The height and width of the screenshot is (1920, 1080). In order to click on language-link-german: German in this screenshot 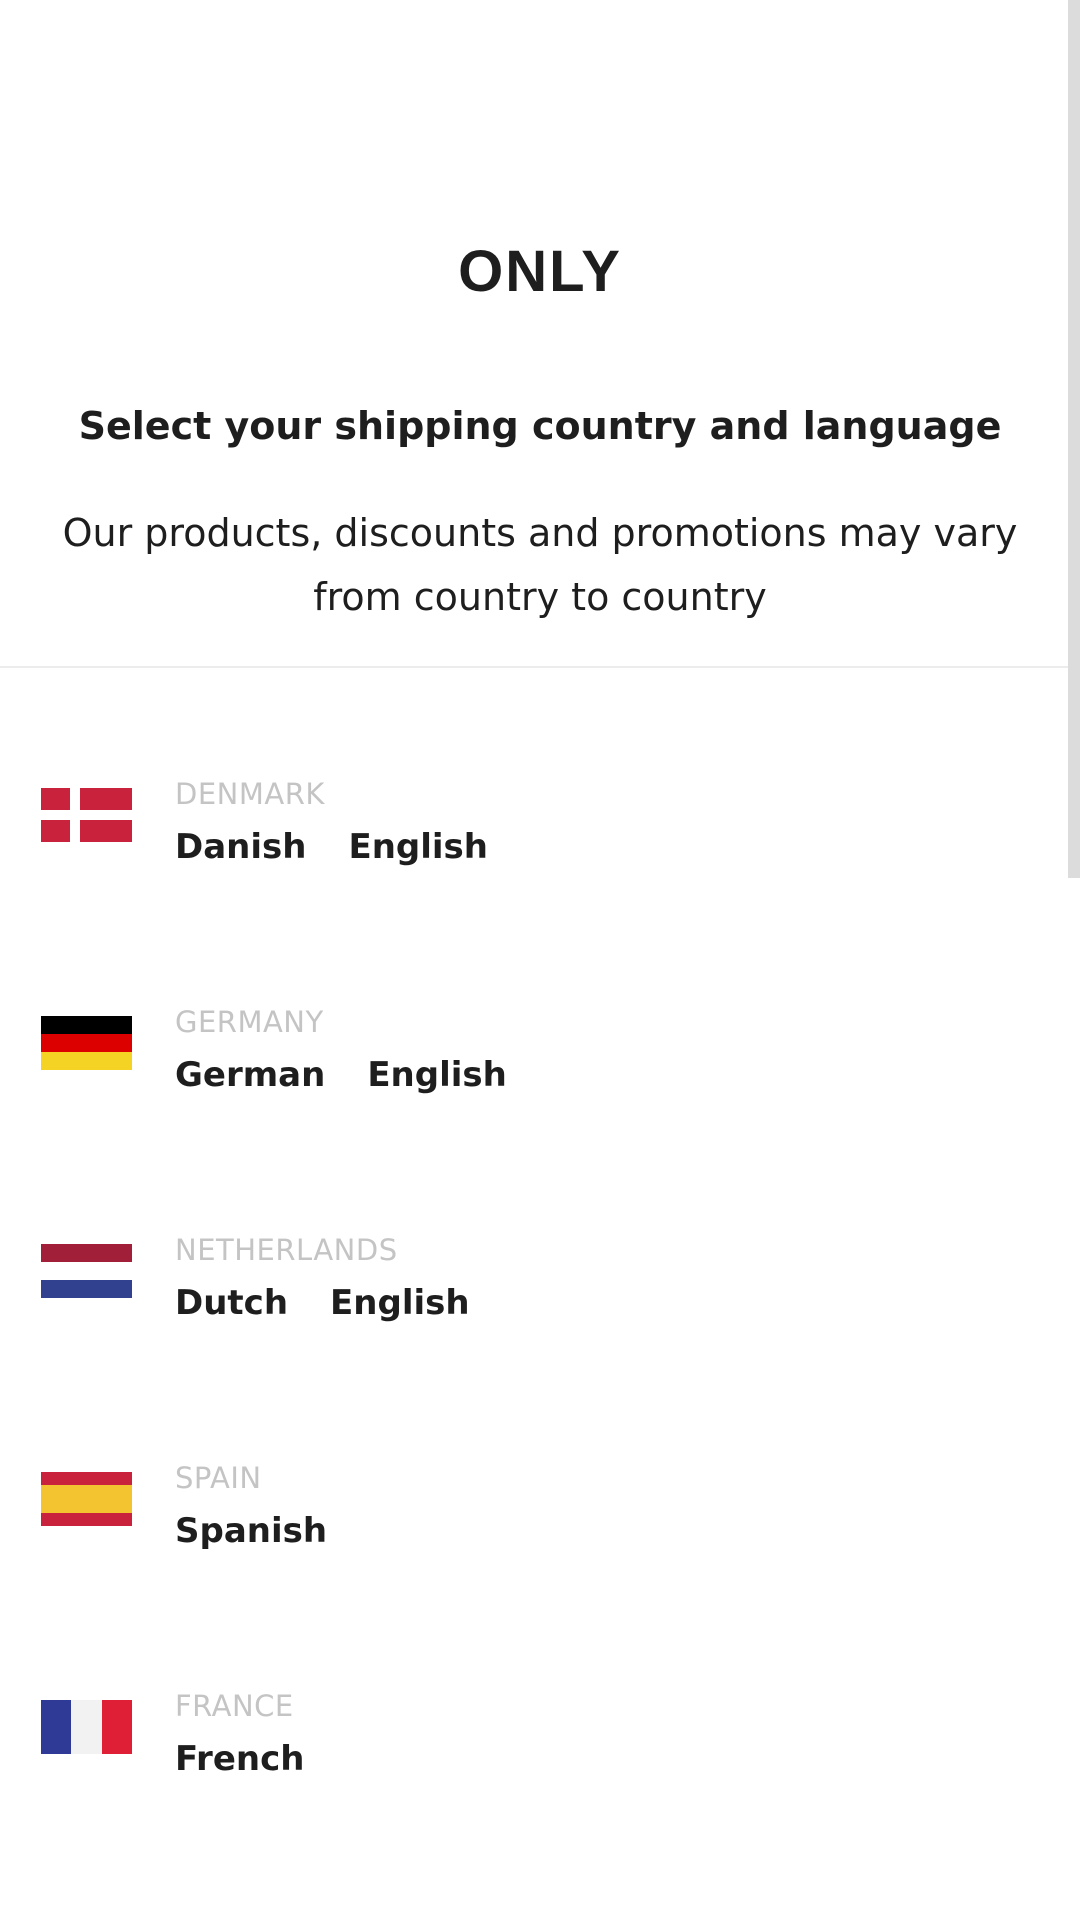, I will do `click(250, 1075)`.